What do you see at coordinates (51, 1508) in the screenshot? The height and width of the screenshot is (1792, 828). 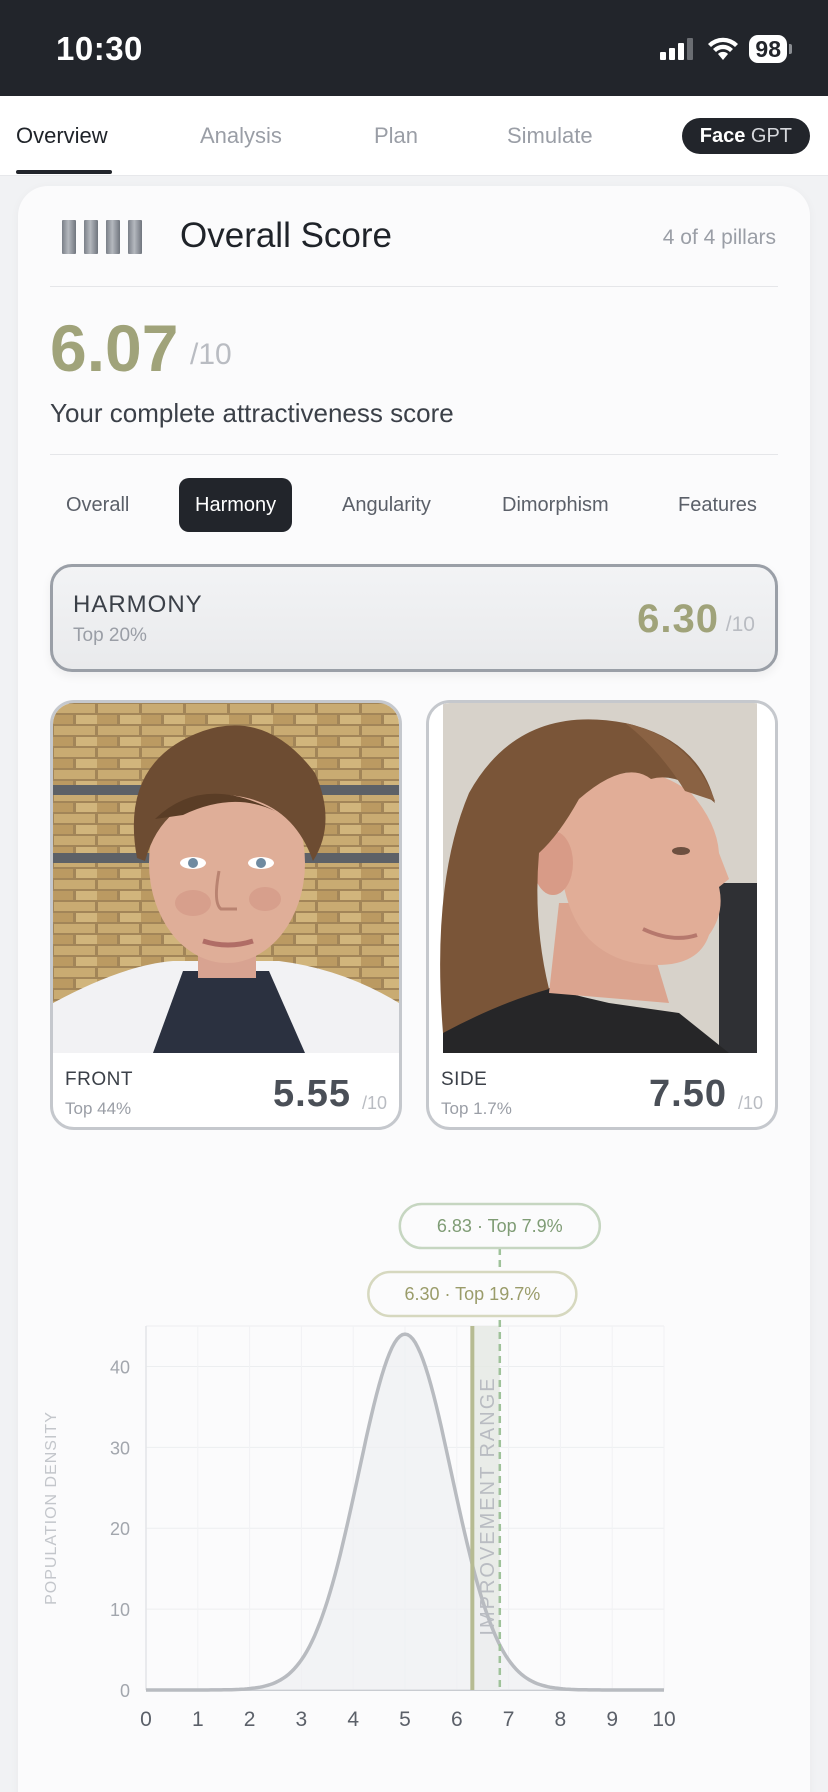 I see `y-axis-label: POPULATION DENSITY` at bounding box center [51, 1508].